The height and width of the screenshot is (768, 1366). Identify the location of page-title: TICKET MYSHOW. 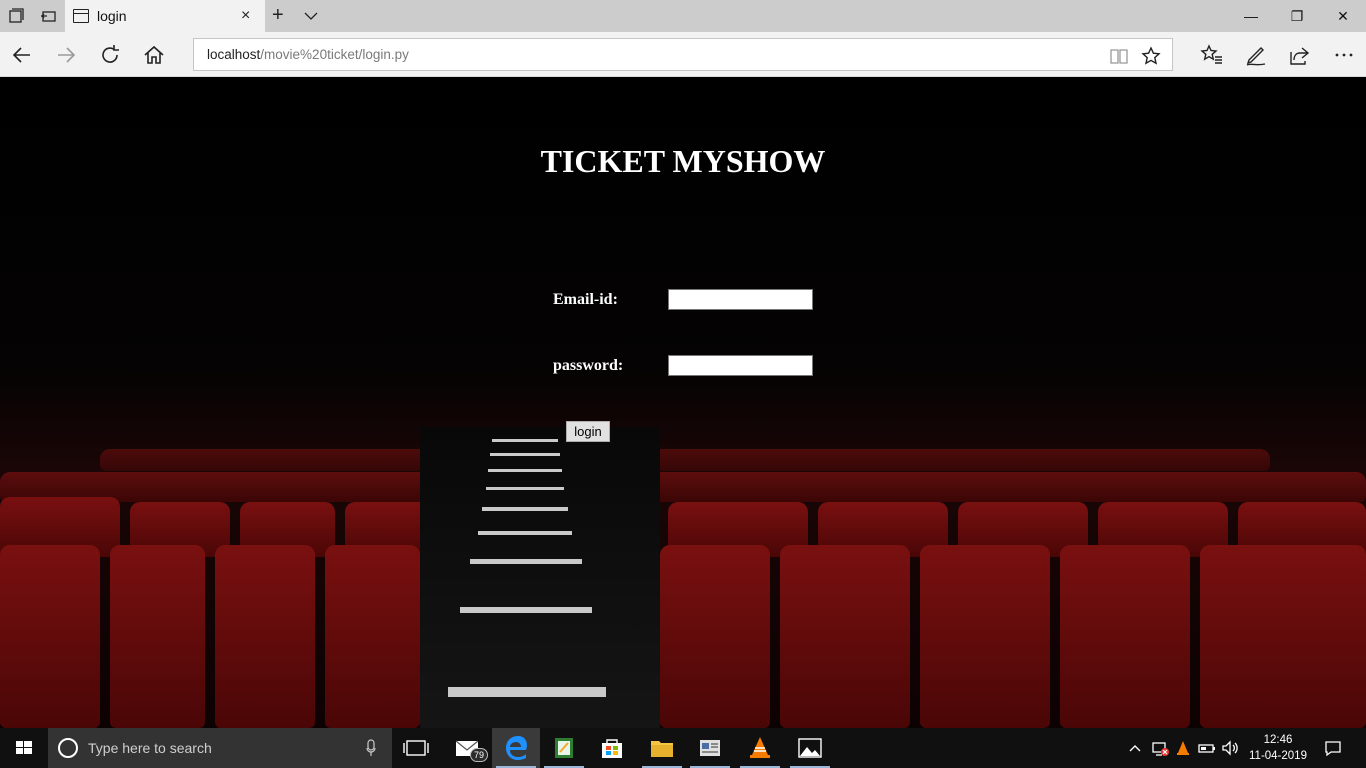
(683, 161).